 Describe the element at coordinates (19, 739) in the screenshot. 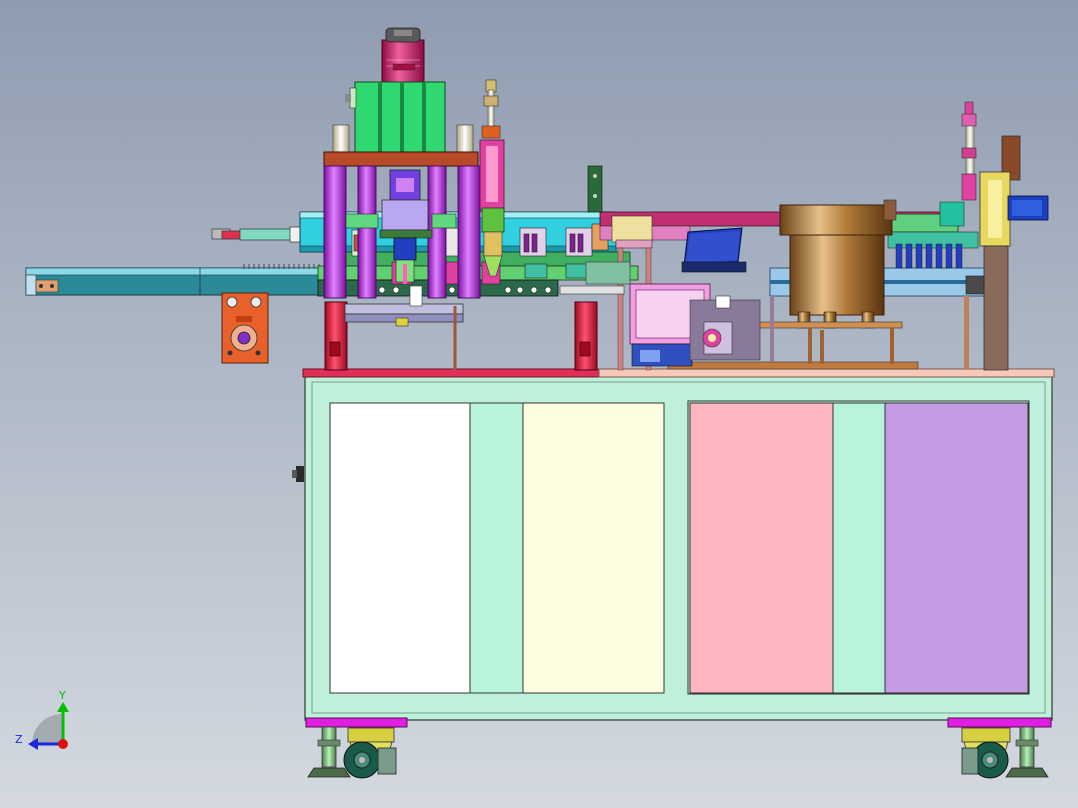

I see `triad-z-label: Z` at that location.